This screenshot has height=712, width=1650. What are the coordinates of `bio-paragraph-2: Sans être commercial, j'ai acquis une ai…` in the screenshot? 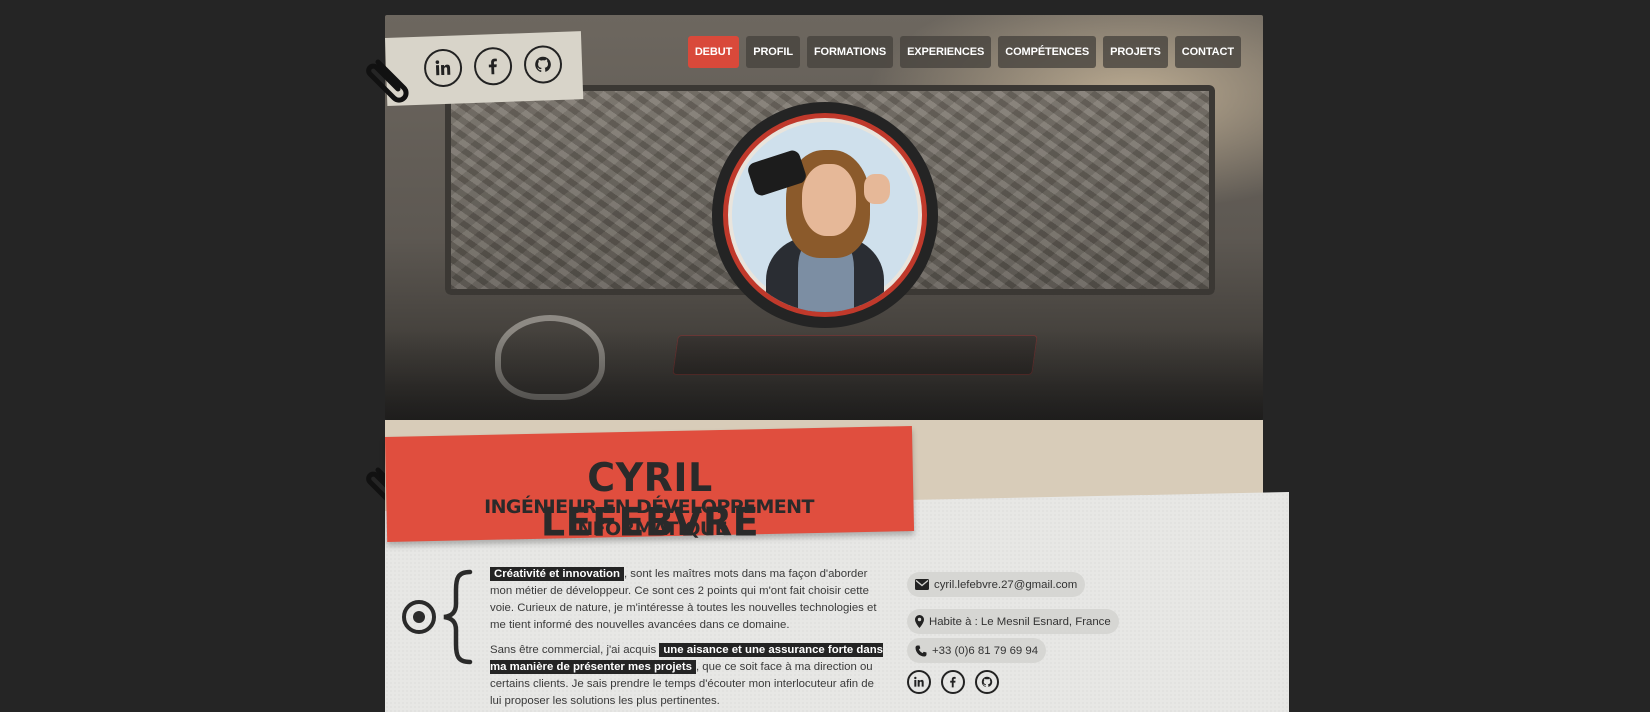 It's located at (688, 676).